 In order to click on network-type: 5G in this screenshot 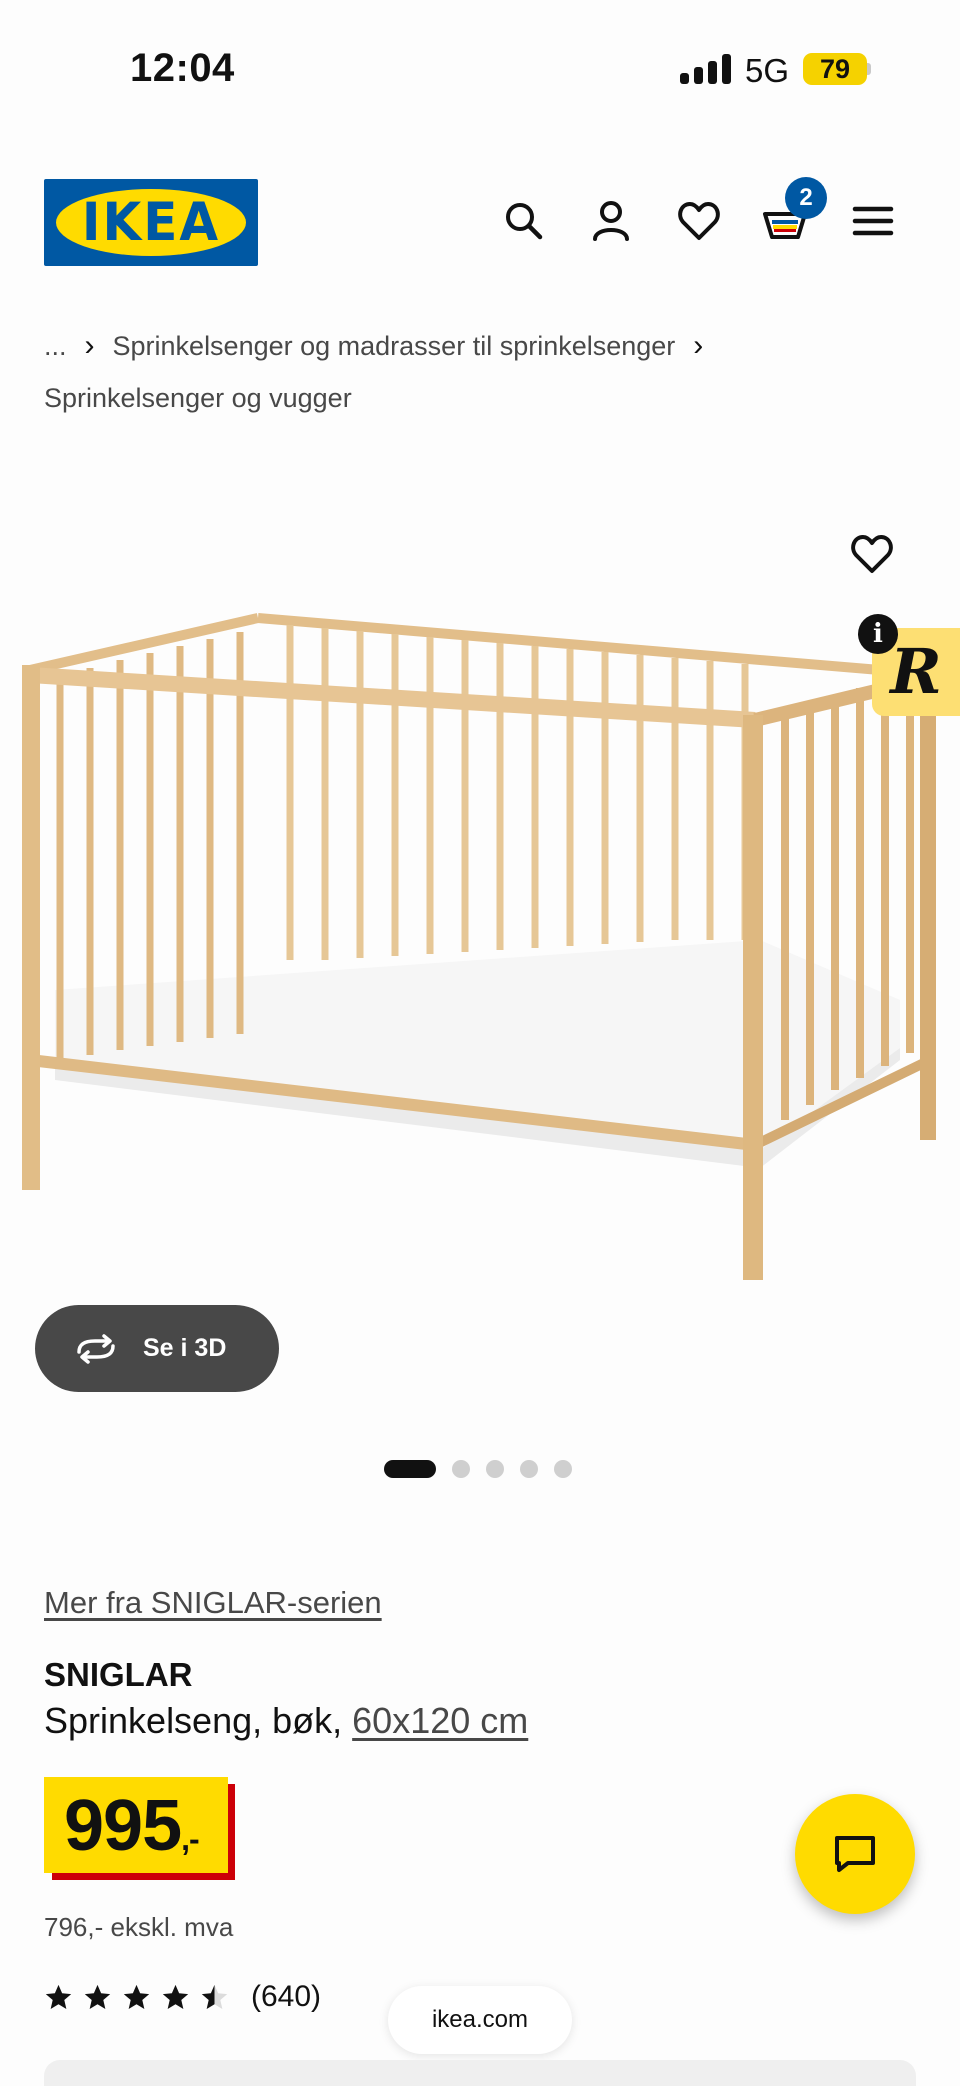, I will do `click(767, 70)`.